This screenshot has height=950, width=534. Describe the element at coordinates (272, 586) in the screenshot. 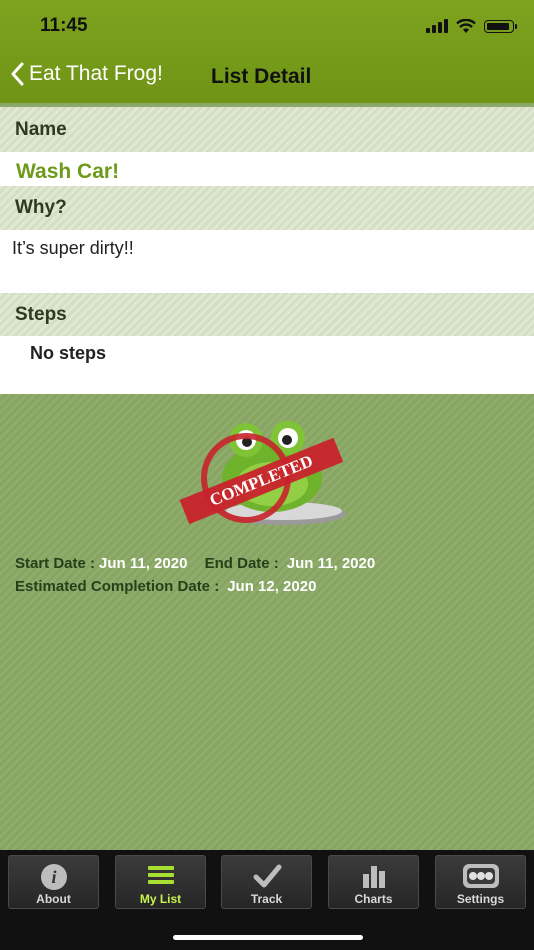

I see `estimated-date-value: Jun 12, 2020` at that location.